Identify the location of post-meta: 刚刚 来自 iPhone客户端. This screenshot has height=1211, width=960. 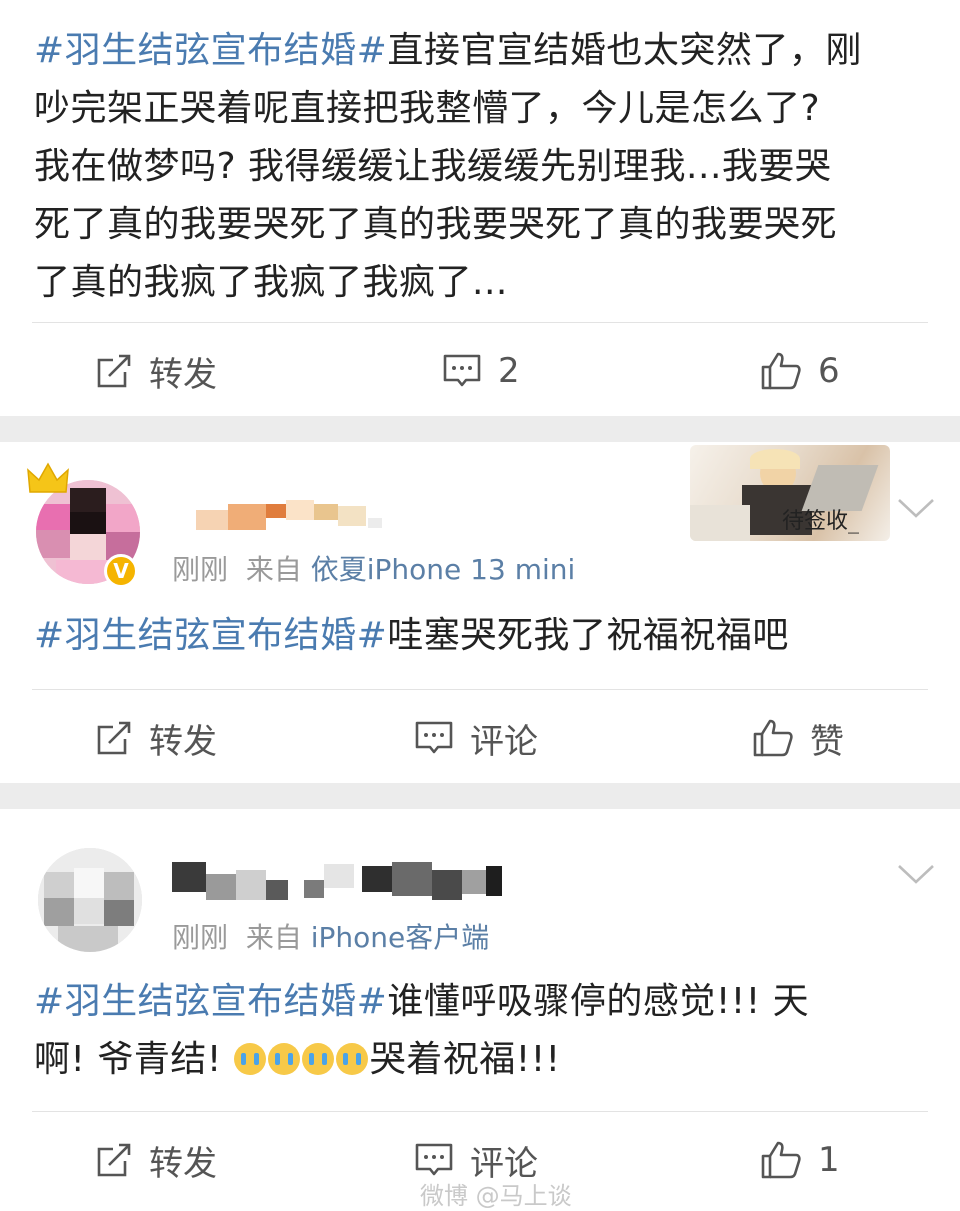
(331, 937).